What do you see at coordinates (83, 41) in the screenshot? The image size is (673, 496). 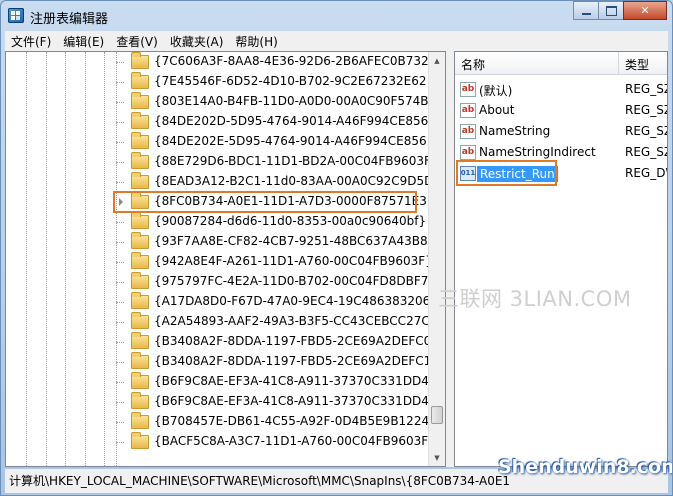 I see `menu-edit: 编辑(E)` at bounding box center [83, 41].